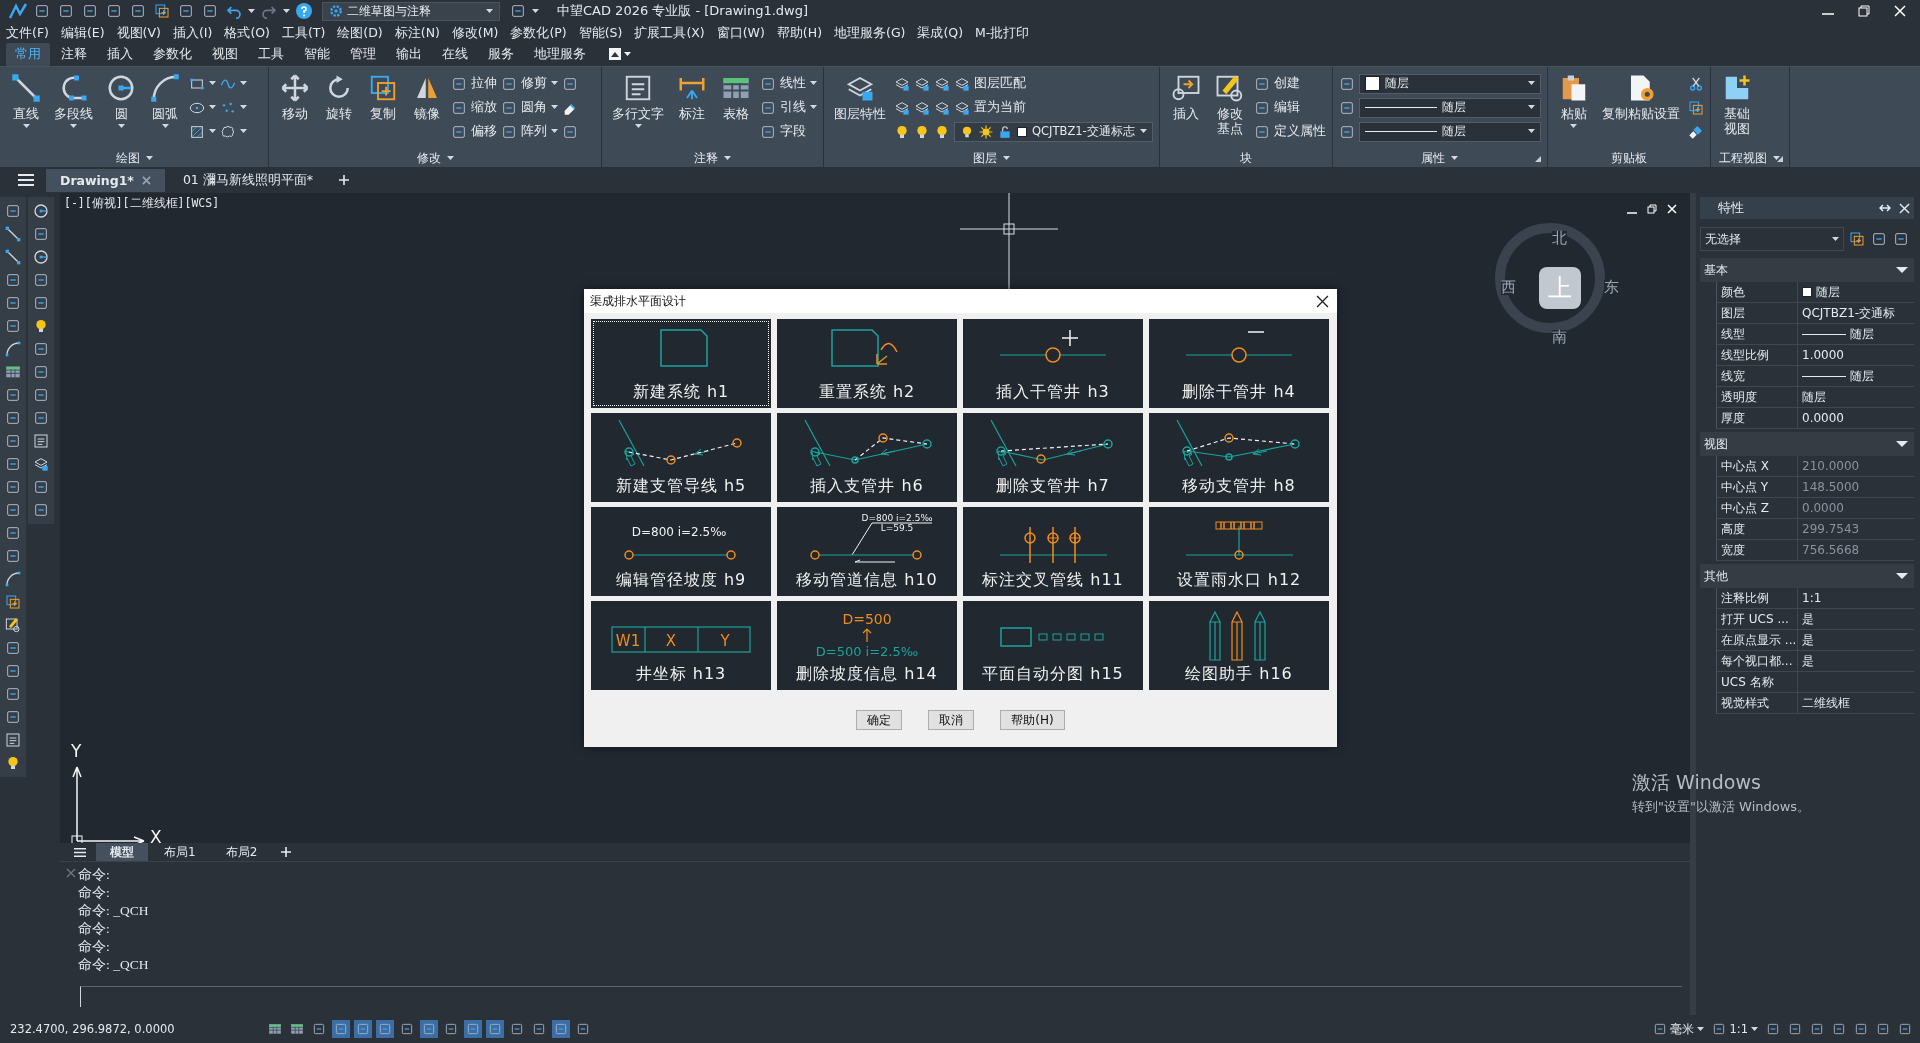 Image resolution: width=1920 pixels, height=1043 pixels. I want to click on ribbon-tool-button: 圆, so click(121, 101).